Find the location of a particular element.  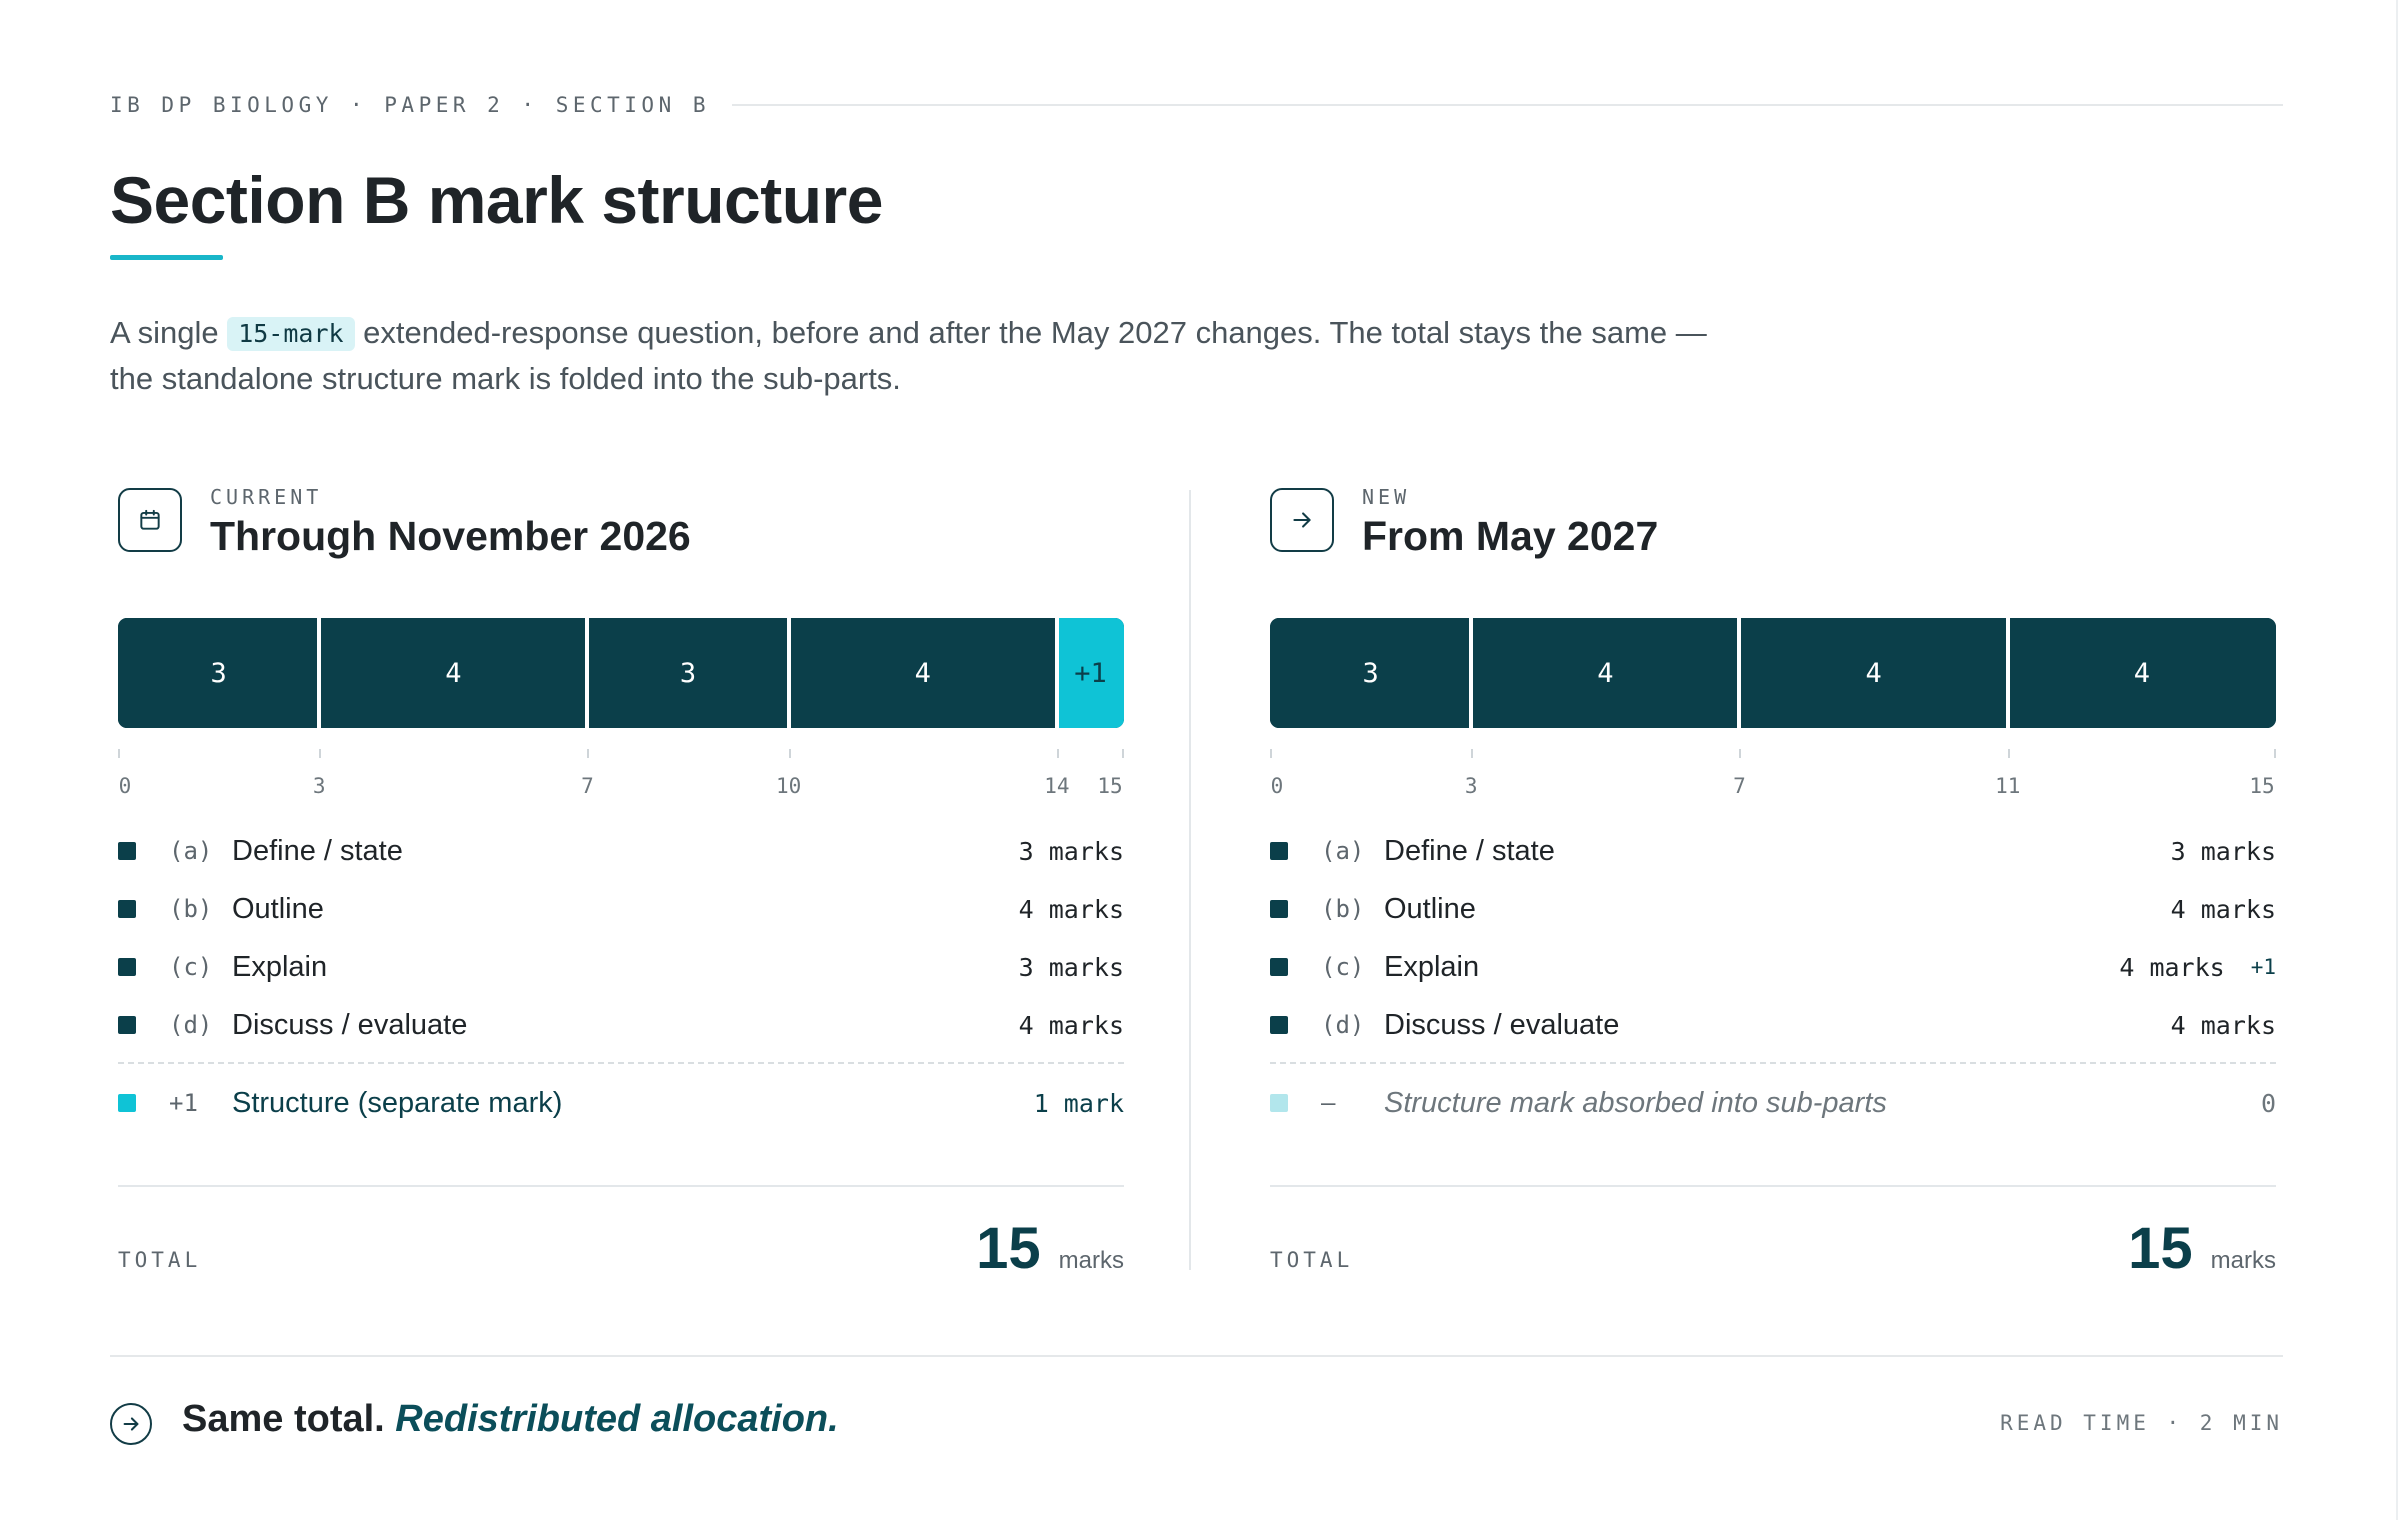

arrow-right-icon is located at coordinates (1302, 520).